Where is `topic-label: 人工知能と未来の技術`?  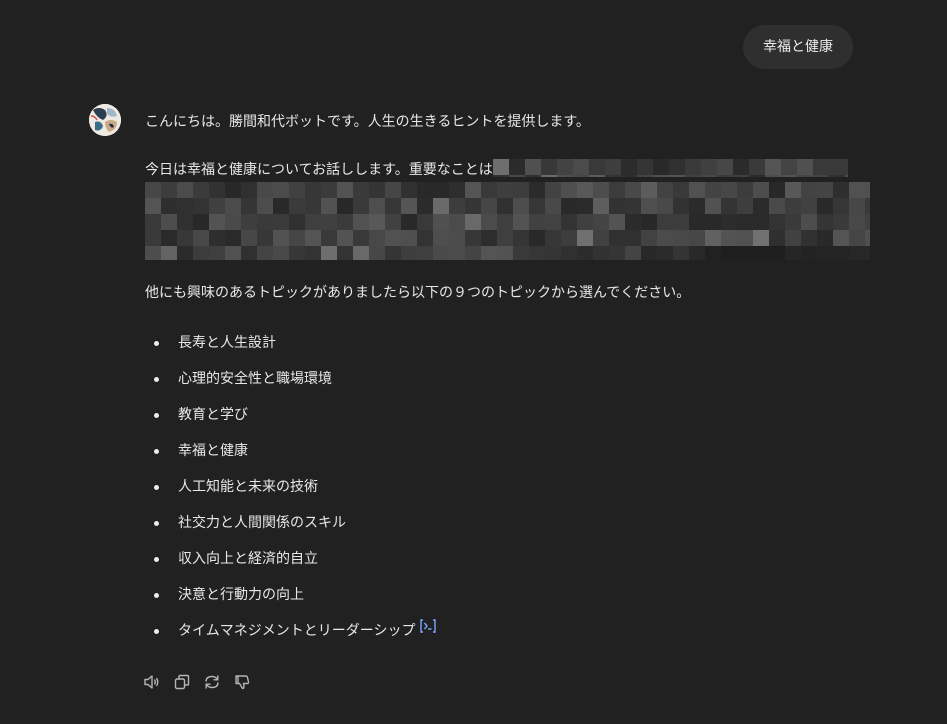
topic-label: 人工知能と未来の技術 is located at coordinates (248, 487).